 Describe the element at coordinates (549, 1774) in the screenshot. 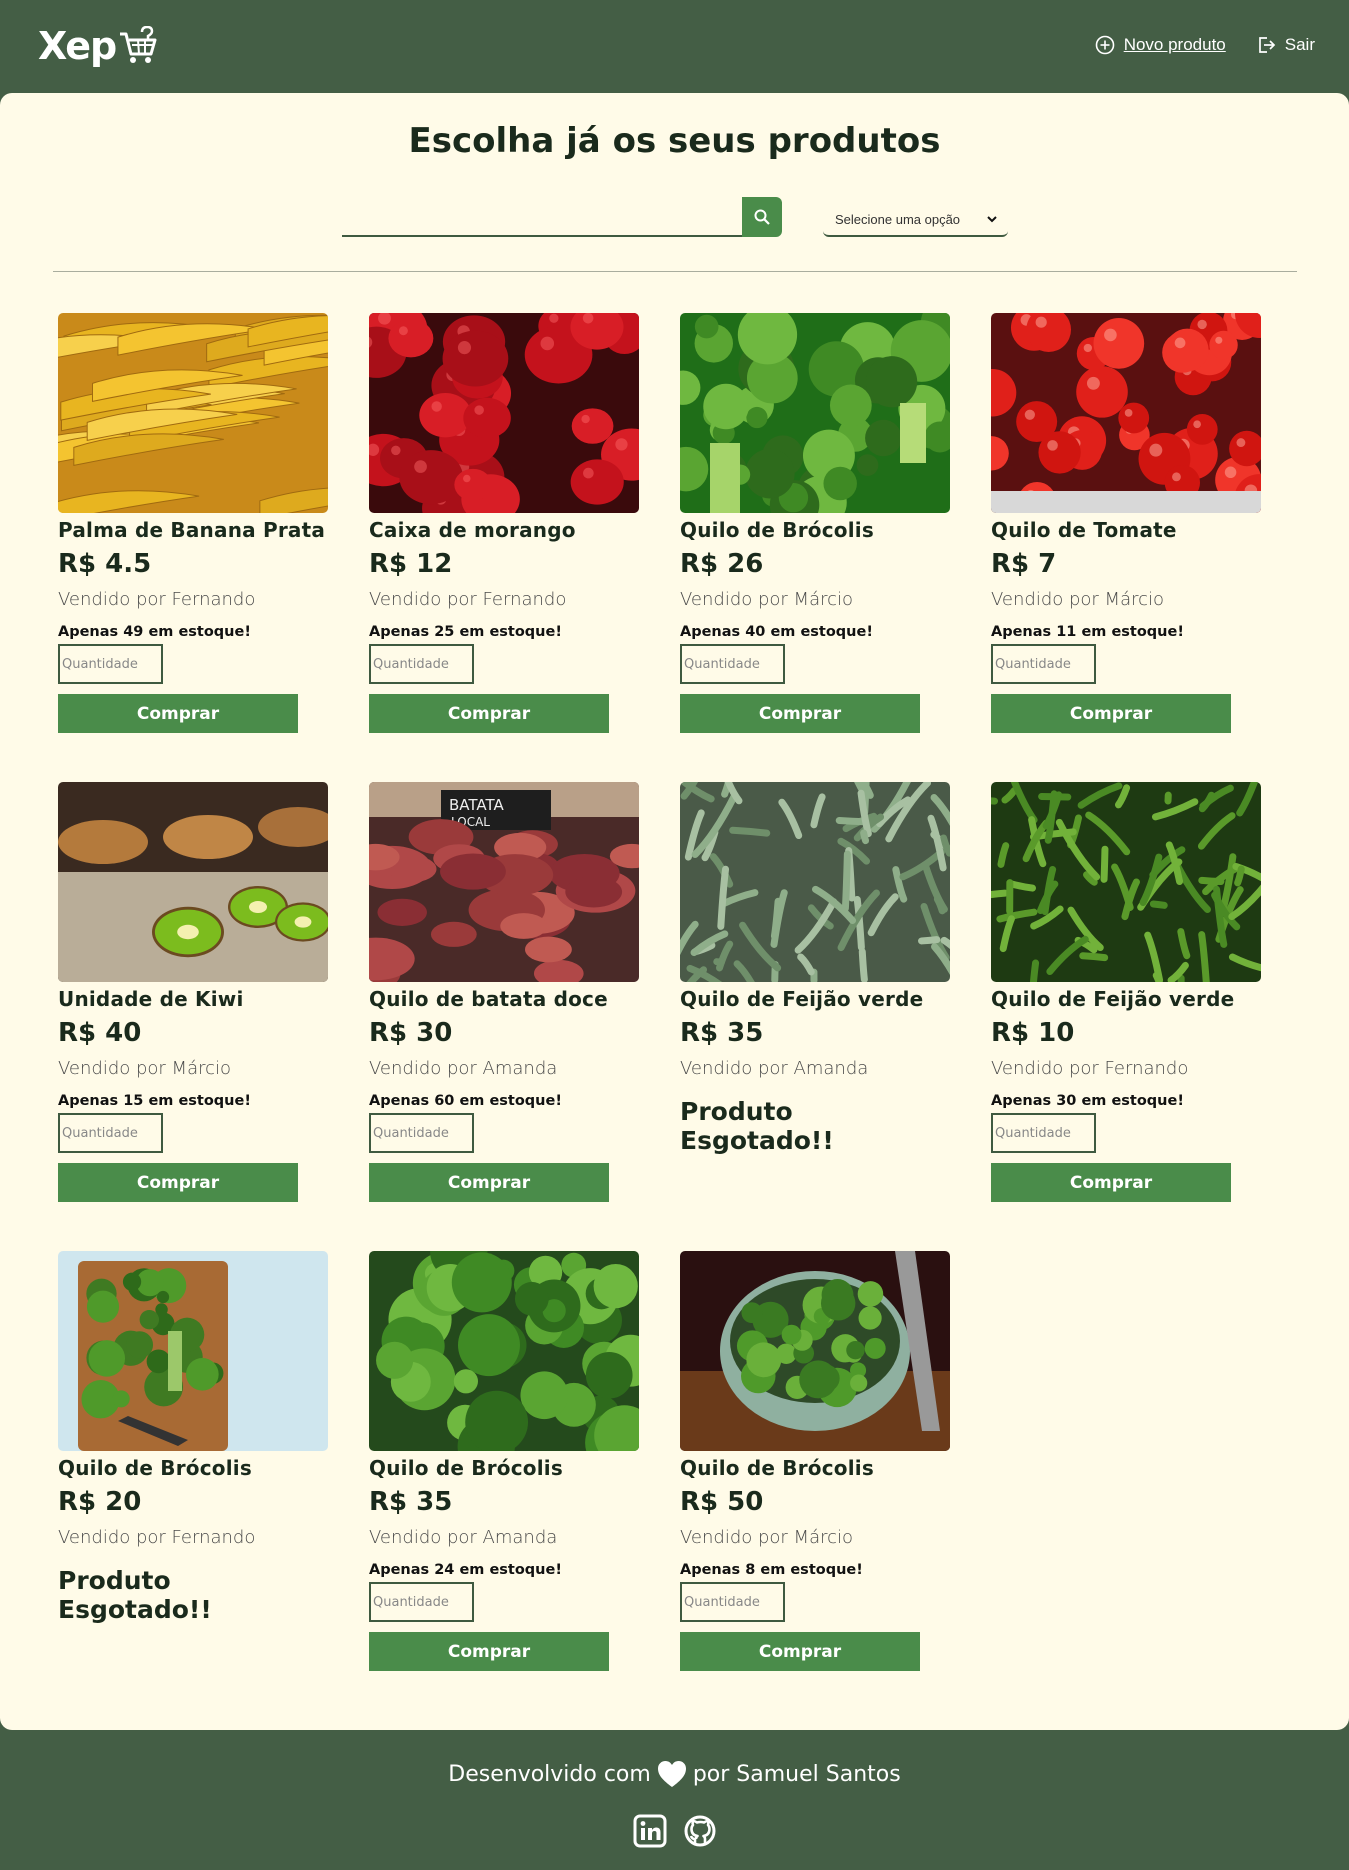

I see `footer-text-before: Desenvolvido com` at that location.